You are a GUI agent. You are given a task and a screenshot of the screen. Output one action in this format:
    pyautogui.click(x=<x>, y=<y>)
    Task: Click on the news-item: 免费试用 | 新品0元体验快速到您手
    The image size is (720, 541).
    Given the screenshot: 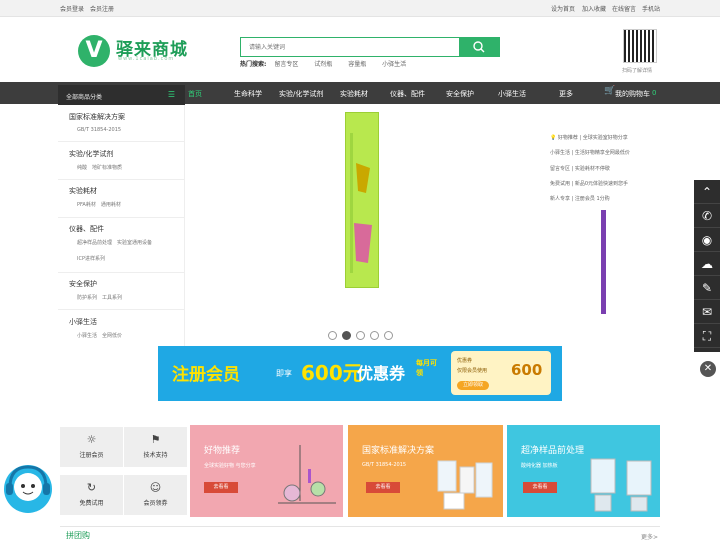 What is the action you would take?
    pyautogui.click(x=590, y=184)
    